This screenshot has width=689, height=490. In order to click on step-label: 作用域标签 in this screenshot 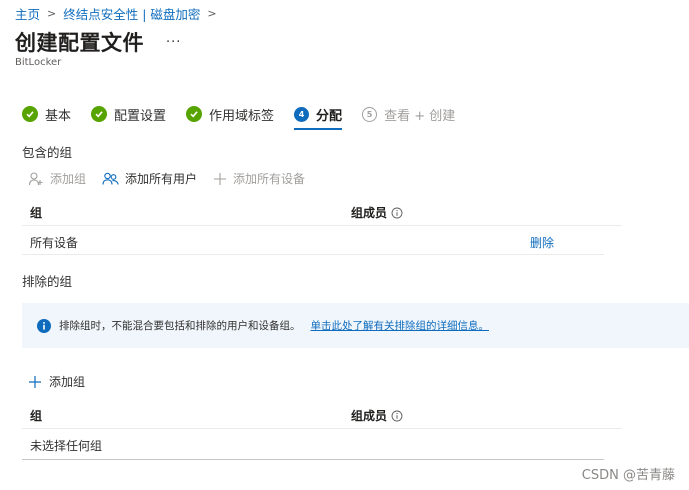, I will do `click(242, 116)`.